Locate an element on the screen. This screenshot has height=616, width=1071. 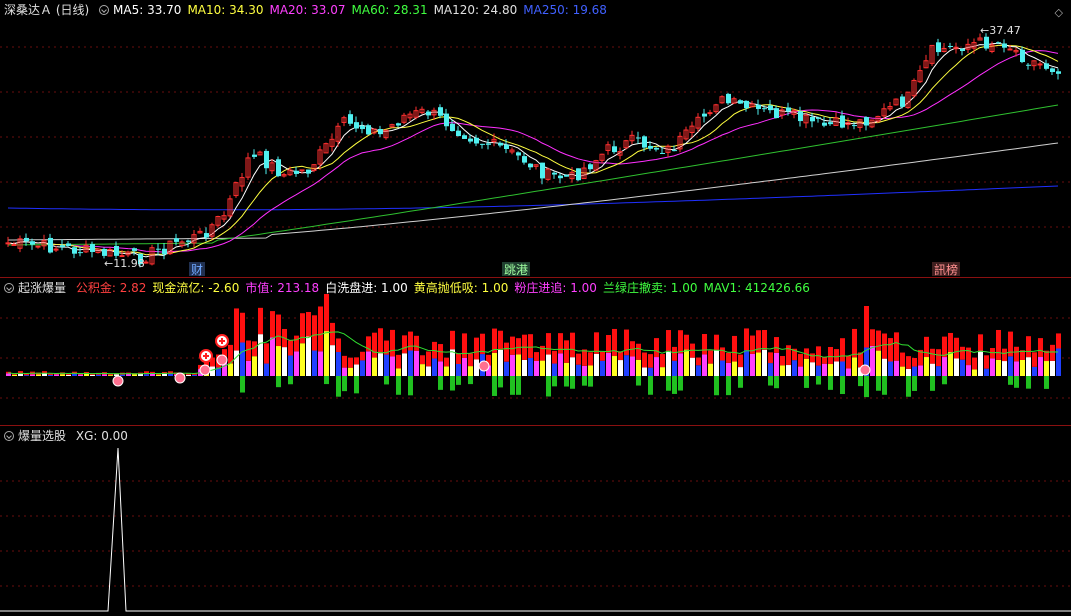
indicator-value: XG: 0.00 is located at coordinates (101, 436).